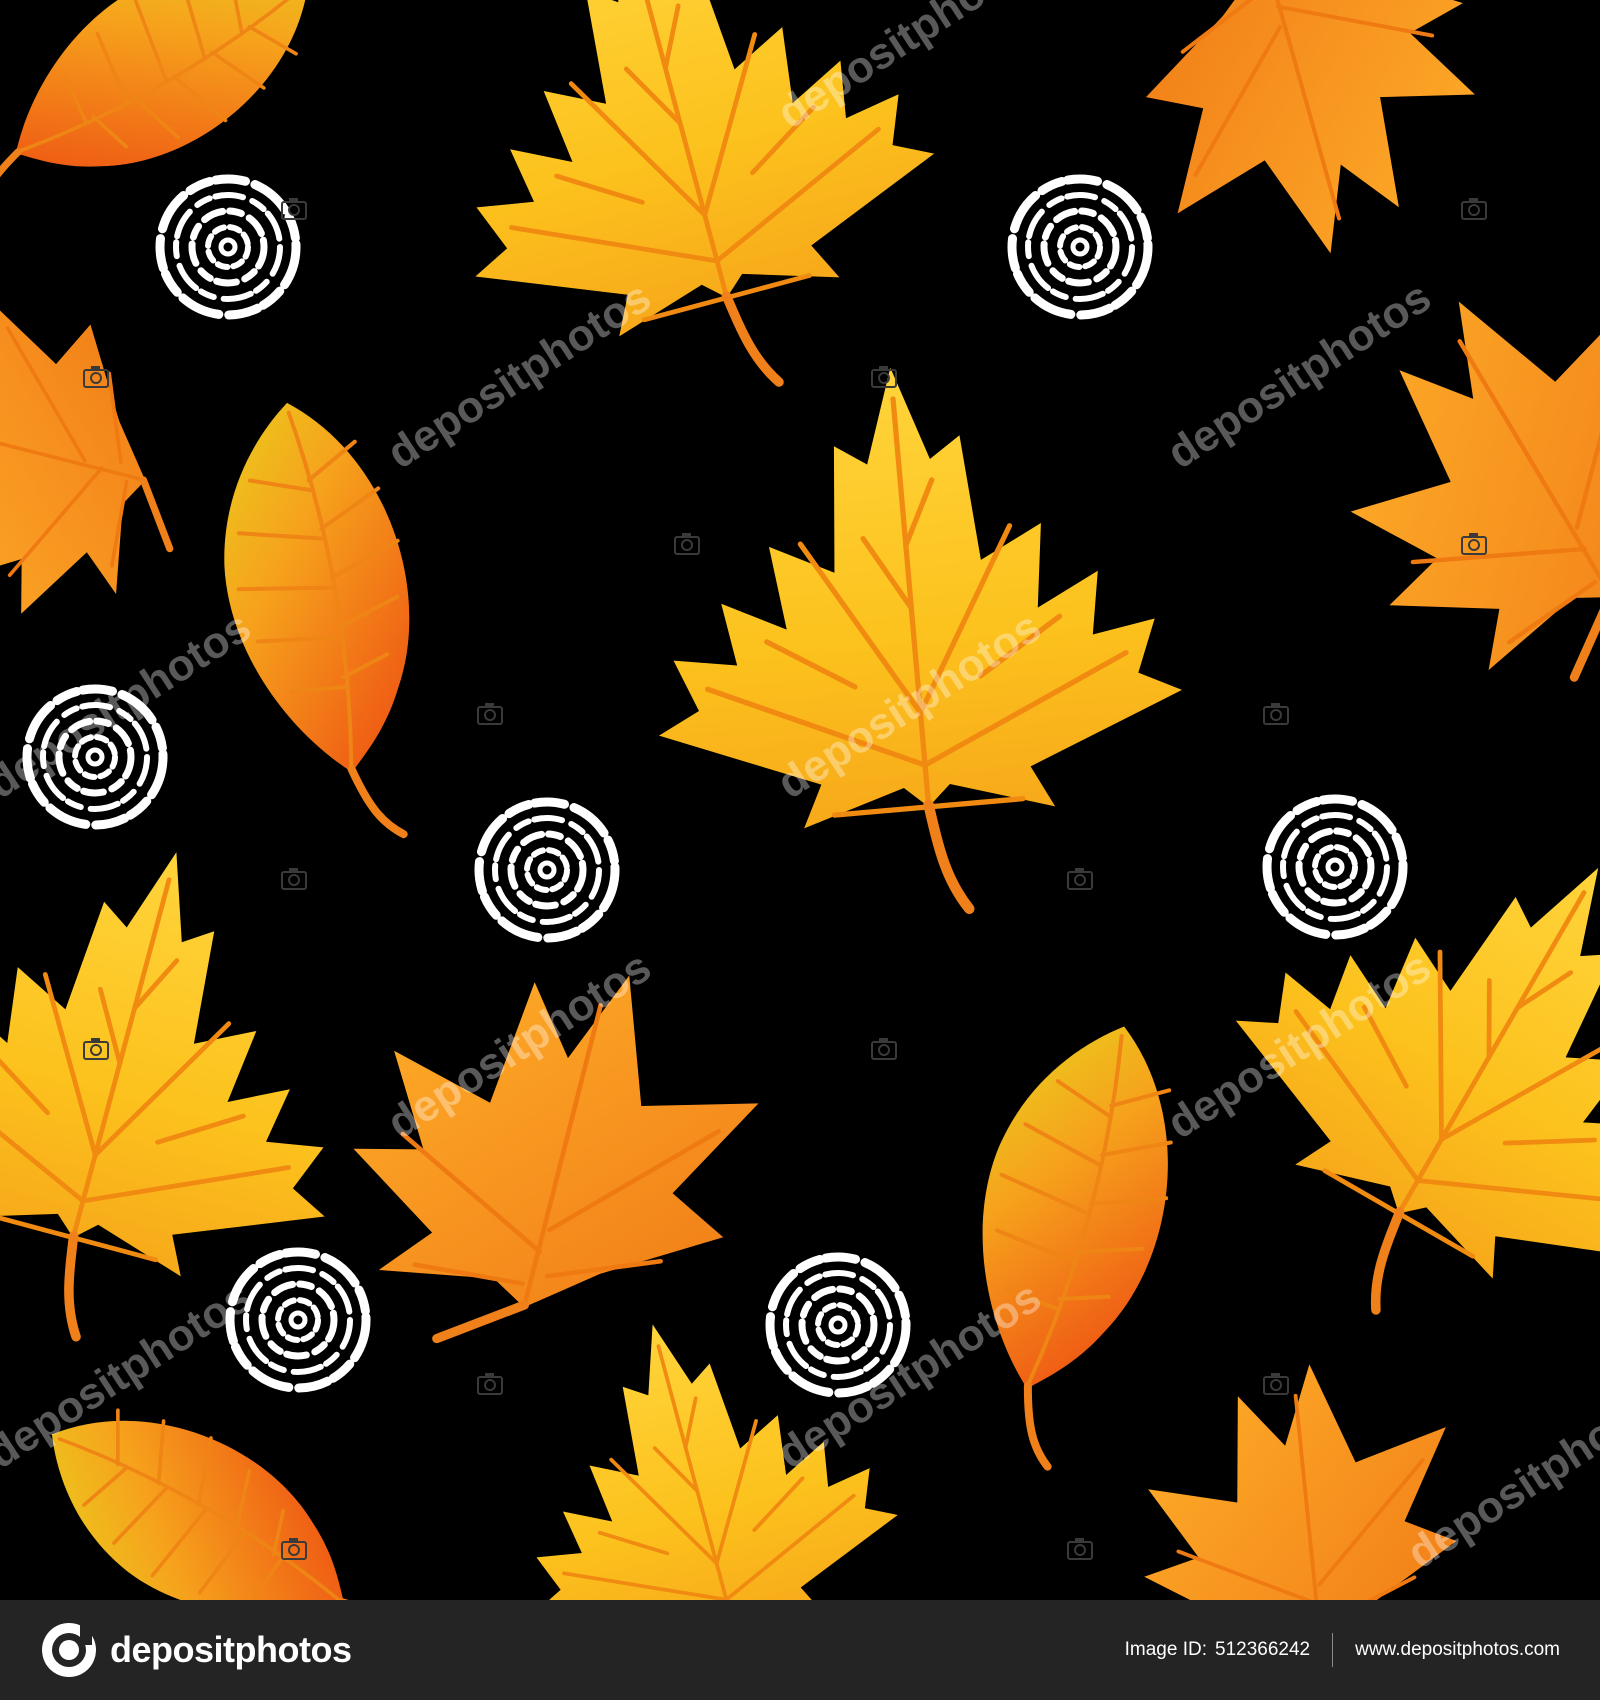  What do you see at coordinates (1457, 1650) in the screenshot?
I see `site-url: www.depositphotos.com` at bounding box center [1457, 1650].